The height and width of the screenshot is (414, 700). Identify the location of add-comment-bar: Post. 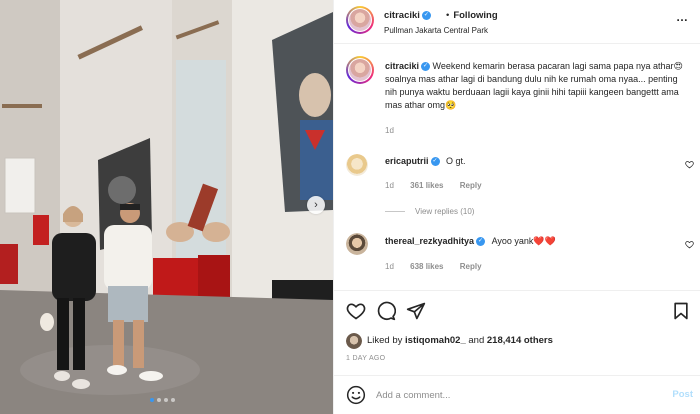
(517, 394).